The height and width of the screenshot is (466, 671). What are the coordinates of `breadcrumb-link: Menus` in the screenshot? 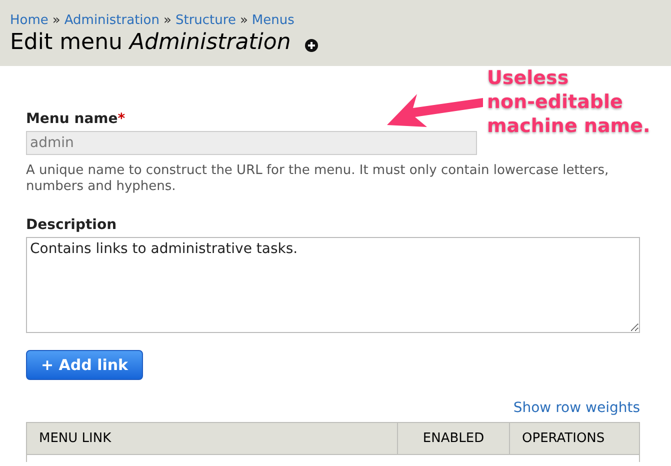 It's located at (273, 21).